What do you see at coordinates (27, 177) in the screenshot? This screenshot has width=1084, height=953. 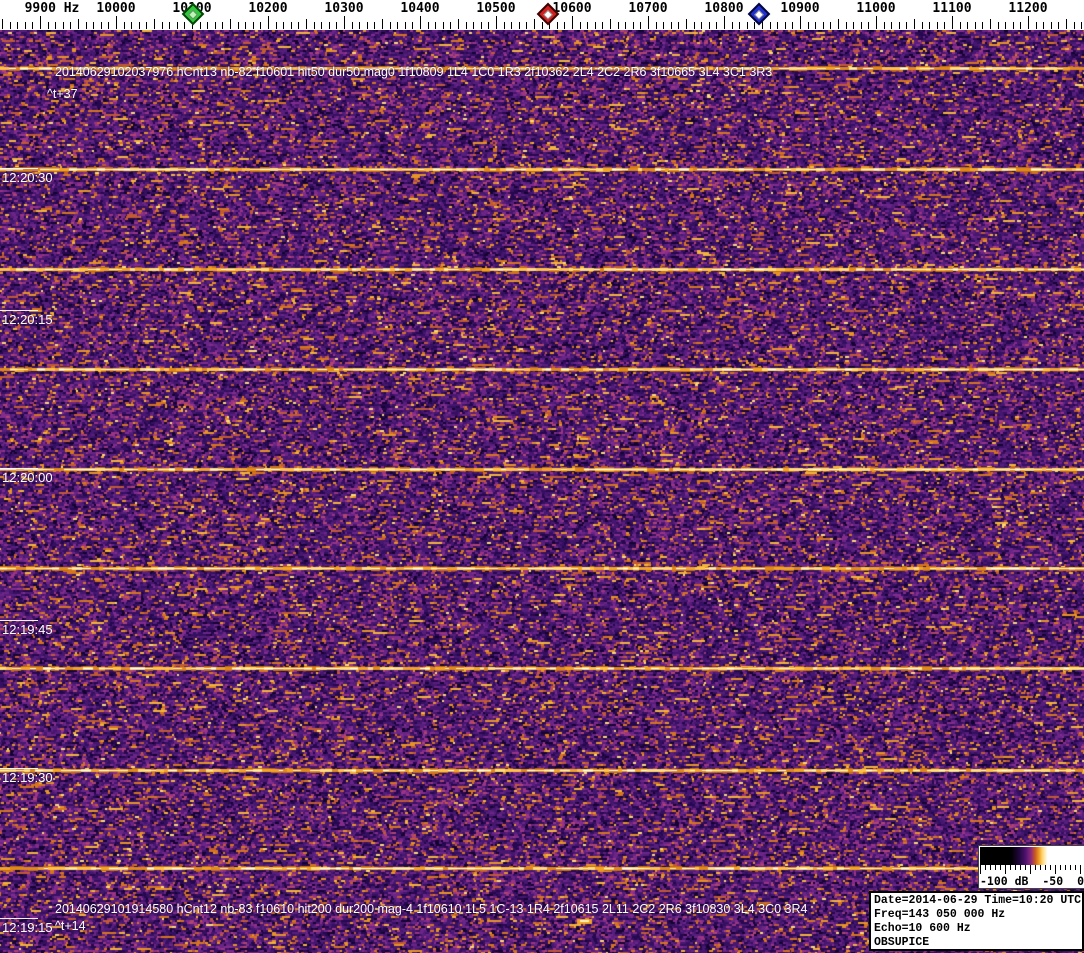 I see `time-label: 12:20:30` at bounding box center [27, 177].